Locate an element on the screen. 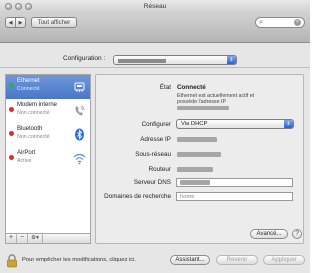 The width and height of the screenshot is (320, 273). service-list-toolbar: + − ⚙▾ is located at coordinates (48, 239).